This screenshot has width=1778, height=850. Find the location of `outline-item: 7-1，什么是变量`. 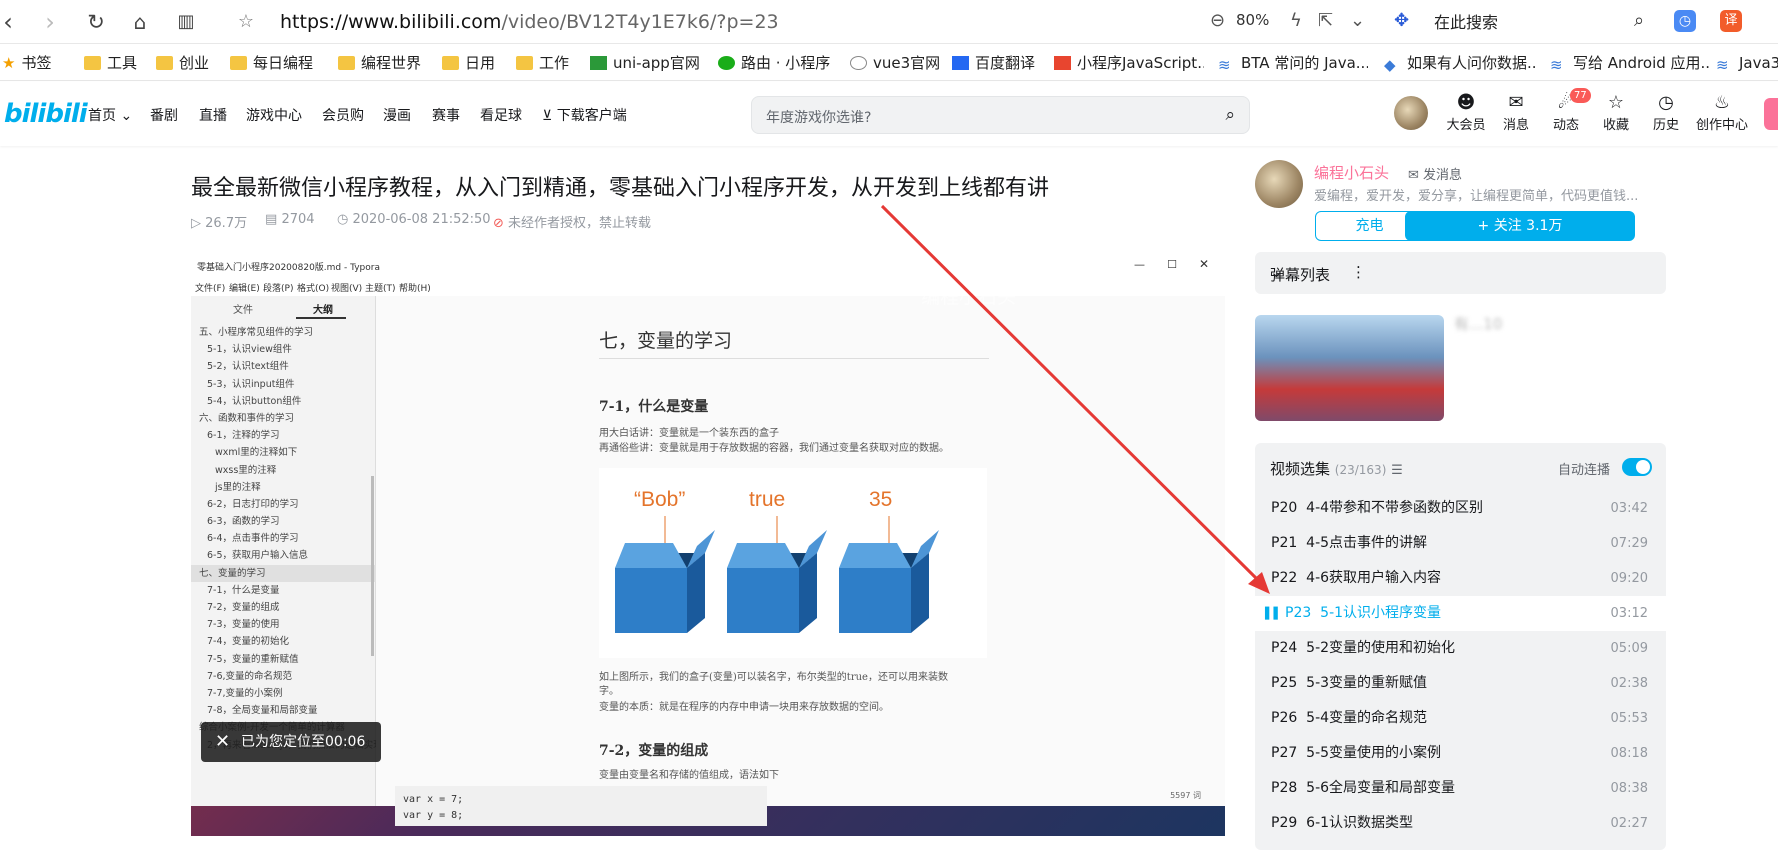

outline-item: 7-1，什么是变量 is located at coordinates (283, 590).